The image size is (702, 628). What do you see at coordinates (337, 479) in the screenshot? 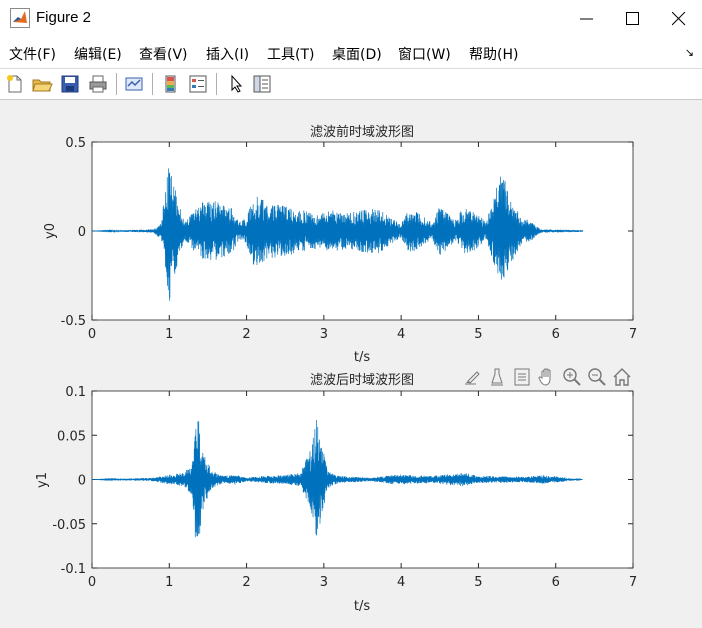
I see `series-y1` at bounding box center [337, 479].